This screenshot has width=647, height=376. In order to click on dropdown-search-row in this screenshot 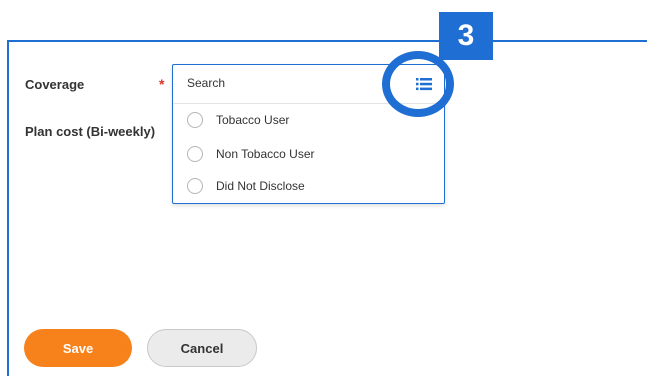, I will do `click(308, 84)`.